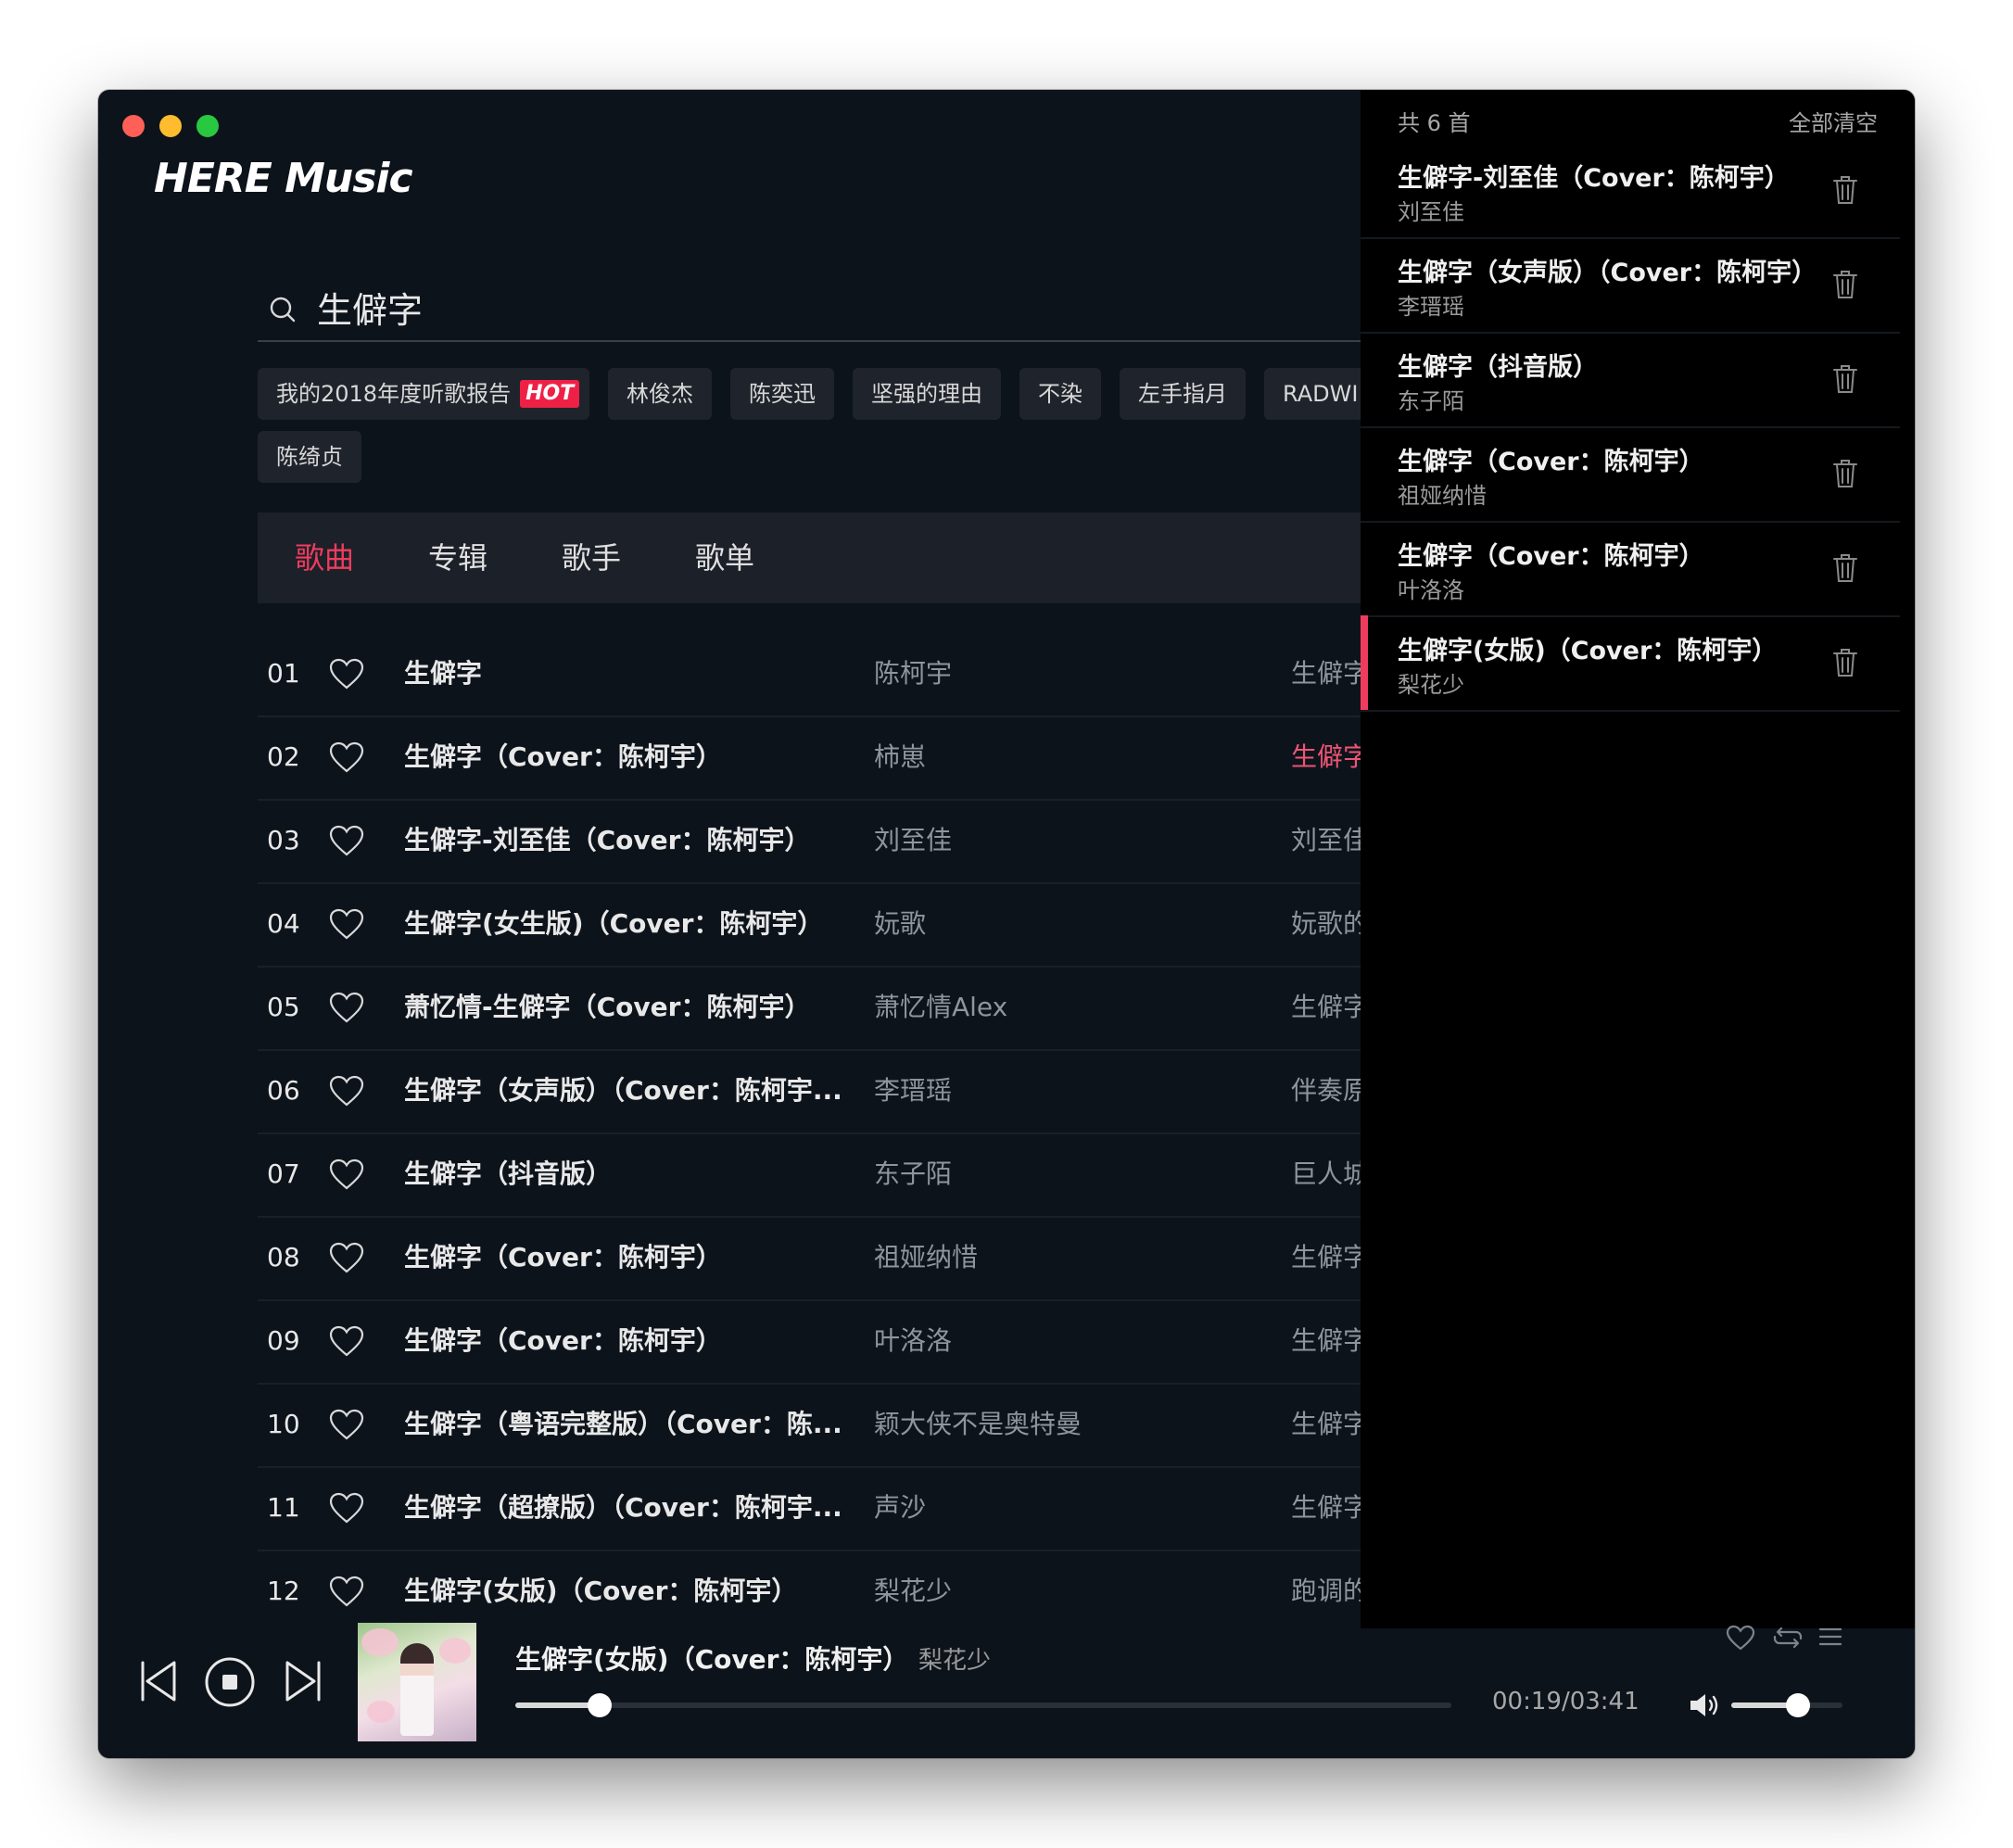  What do you see at coordinates (1830, 1637) in the screenshot?
I see `playlist-icon` at bounding box center [1830, 1637].